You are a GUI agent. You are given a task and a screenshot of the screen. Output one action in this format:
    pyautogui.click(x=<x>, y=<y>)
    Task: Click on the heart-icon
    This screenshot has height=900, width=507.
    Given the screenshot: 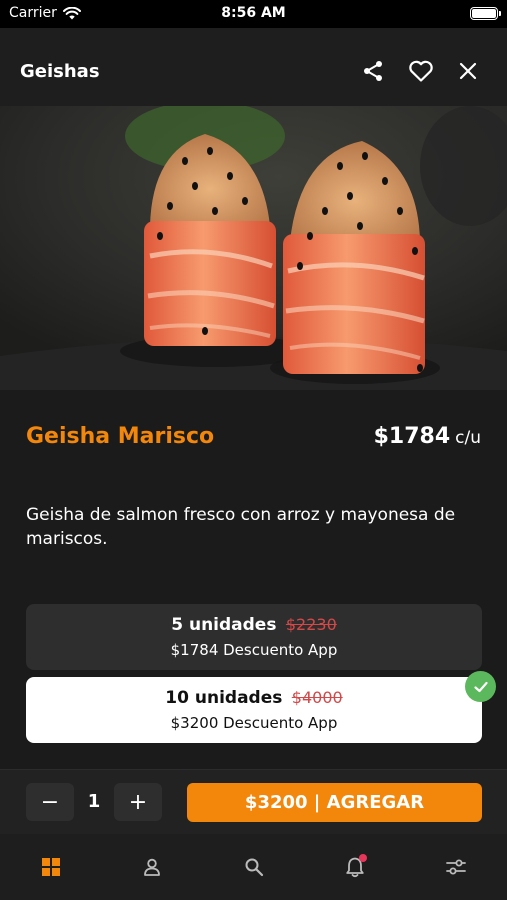 What is the action you would take?
    pyautogui.click(x=421, y=71)
    